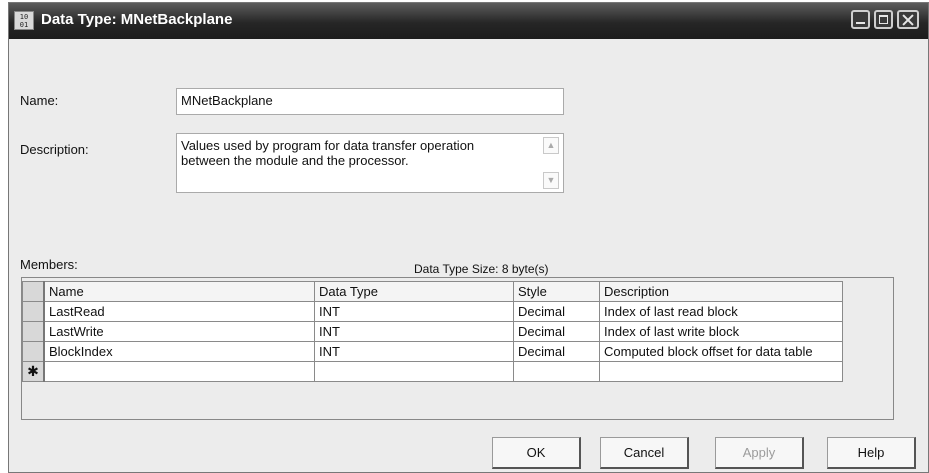  Describe the element at coordinates (39, 100) in the screenshot. I see `name-label: Name:` at that location.